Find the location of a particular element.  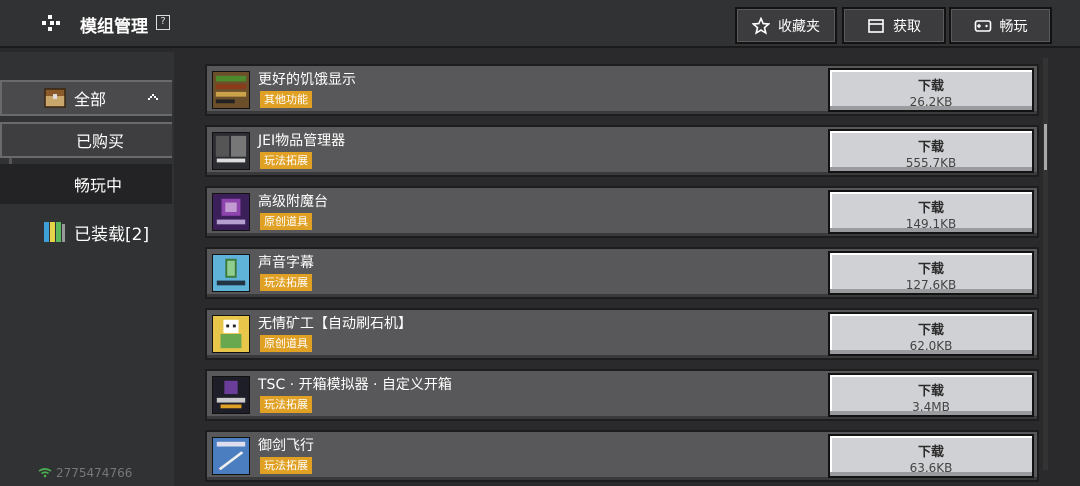

list-item: 御剑飞行 玩法拓展 下载 63.6KB is located at coordinates (622, 456).